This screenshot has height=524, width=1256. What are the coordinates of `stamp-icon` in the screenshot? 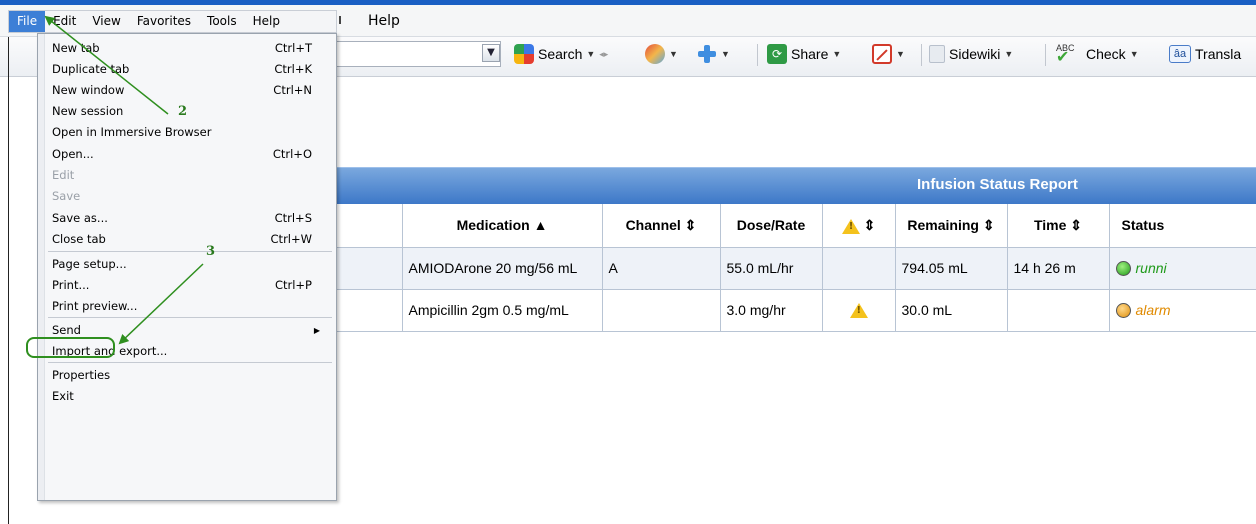 It's located at (655, 54).